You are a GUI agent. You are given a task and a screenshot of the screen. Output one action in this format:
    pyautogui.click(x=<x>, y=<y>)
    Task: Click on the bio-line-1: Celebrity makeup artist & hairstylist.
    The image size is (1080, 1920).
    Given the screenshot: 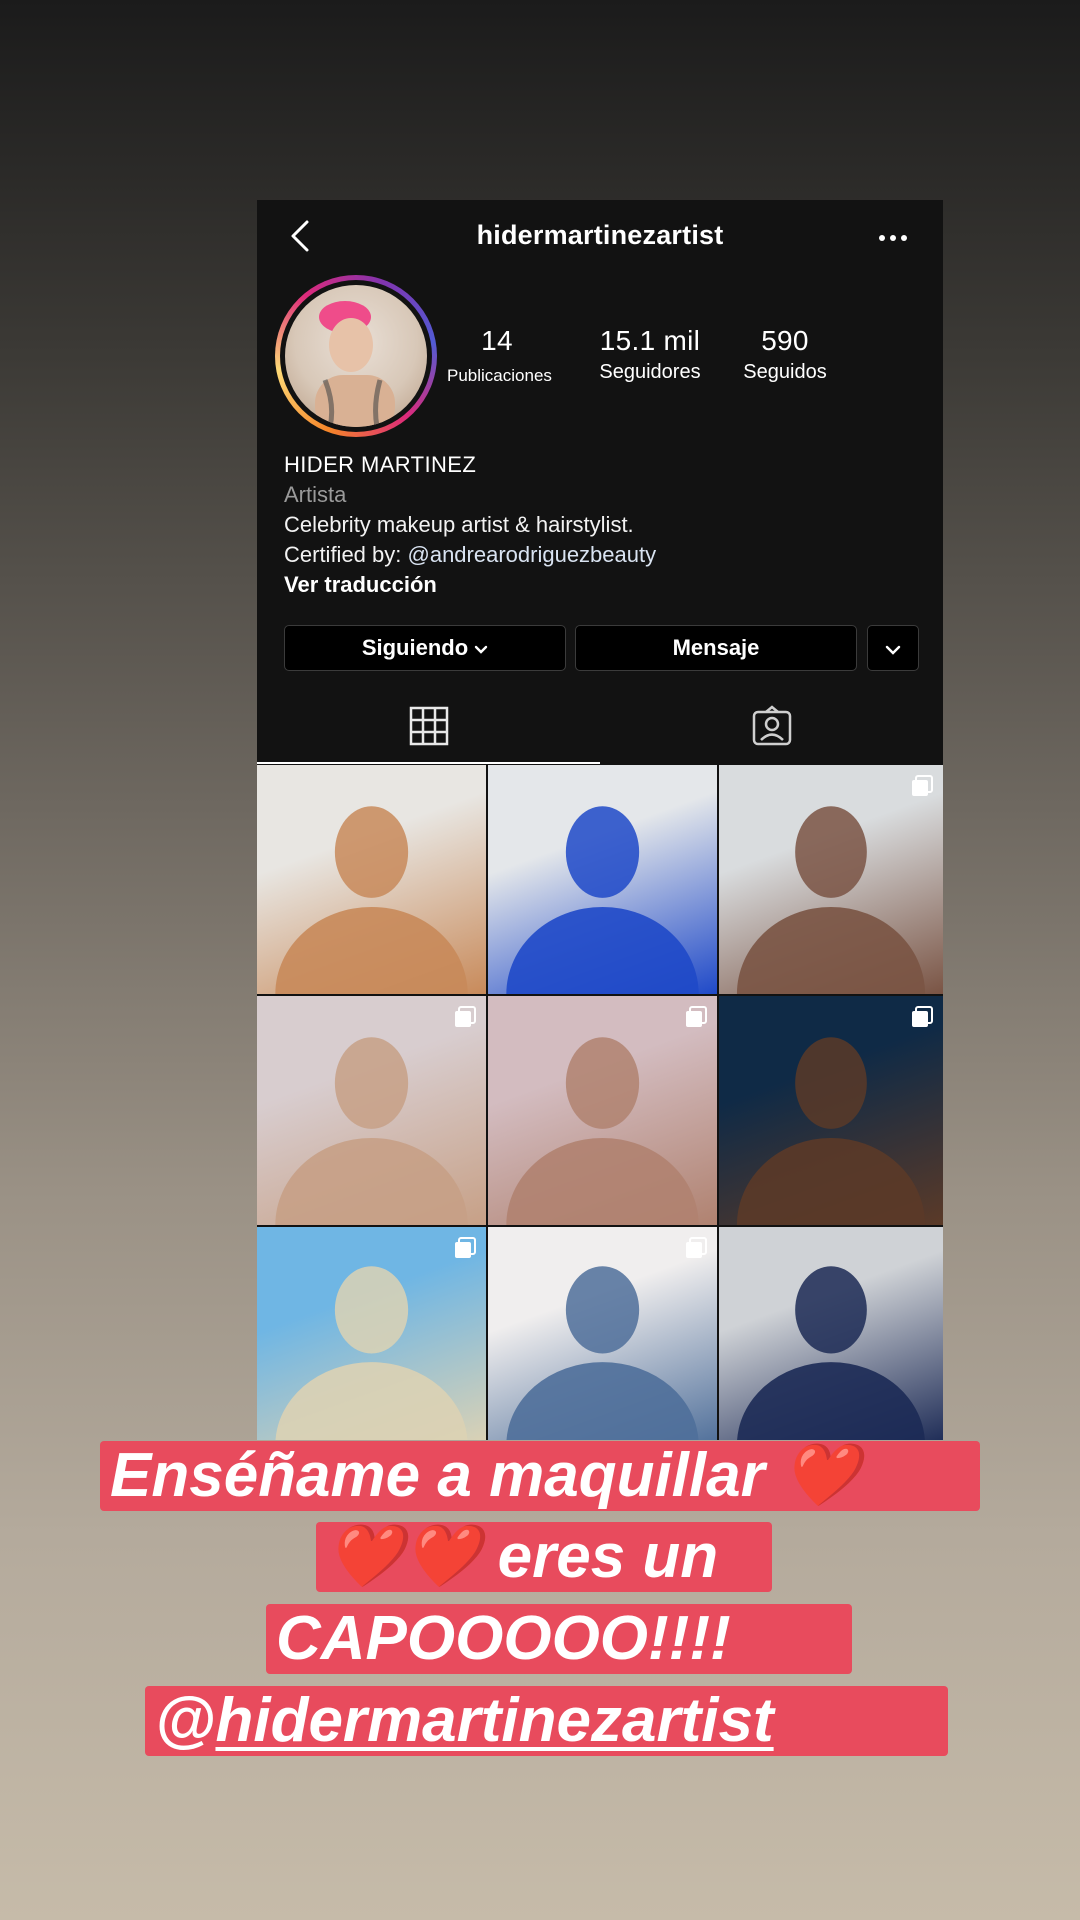 What is the action you would take?
    pyautogui.click(x=459, y=524)
    